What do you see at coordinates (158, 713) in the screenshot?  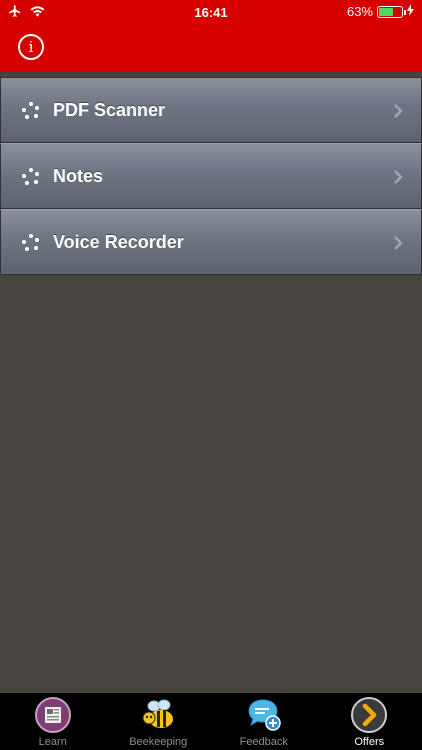 I see `bee-icon` at bounding box center [158, 713].